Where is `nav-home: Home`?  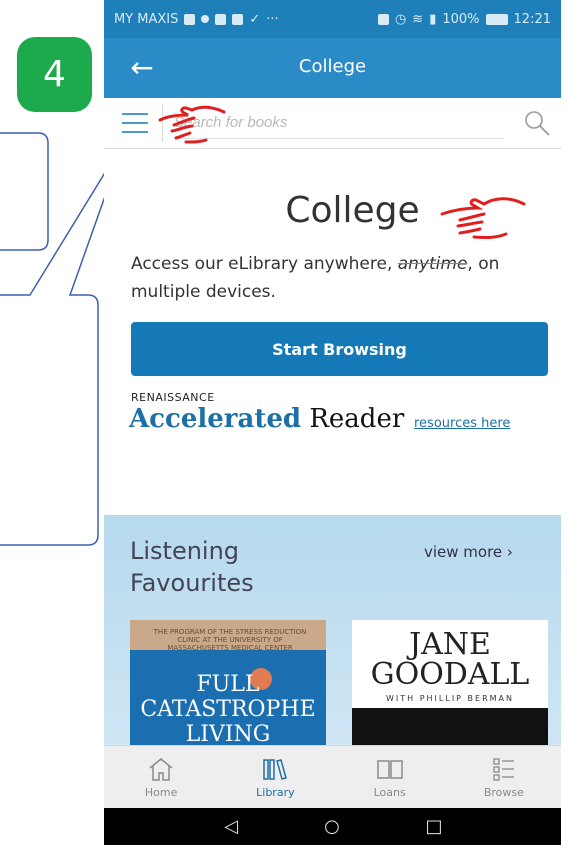 nav-home: Home is located at coordinates (161, 777).